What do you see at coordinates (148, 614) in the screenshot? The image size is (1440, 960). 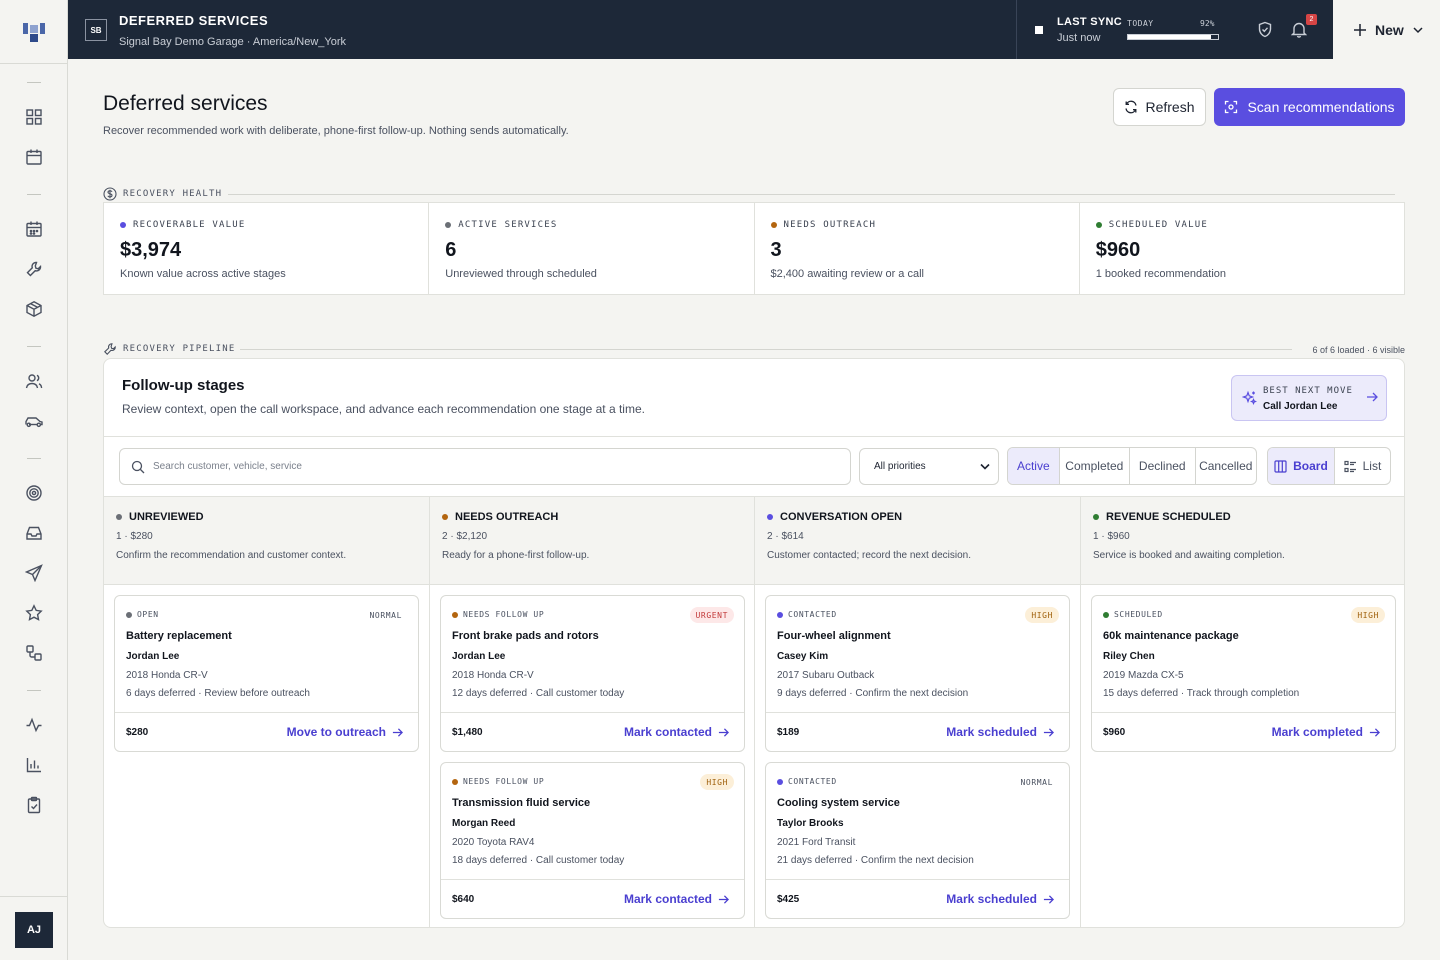 I see `card-status-text: OPEN` at bounding box center [148, 614].